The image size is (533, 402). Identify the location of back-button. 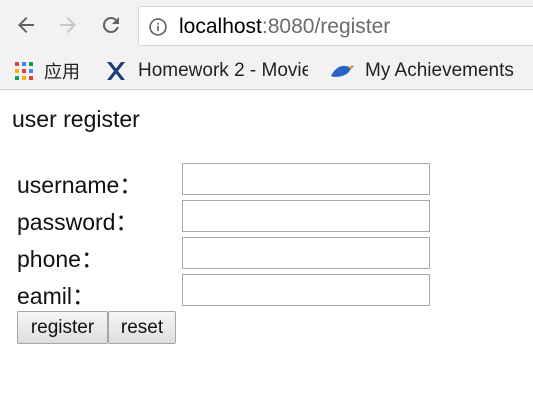
(26, 25).